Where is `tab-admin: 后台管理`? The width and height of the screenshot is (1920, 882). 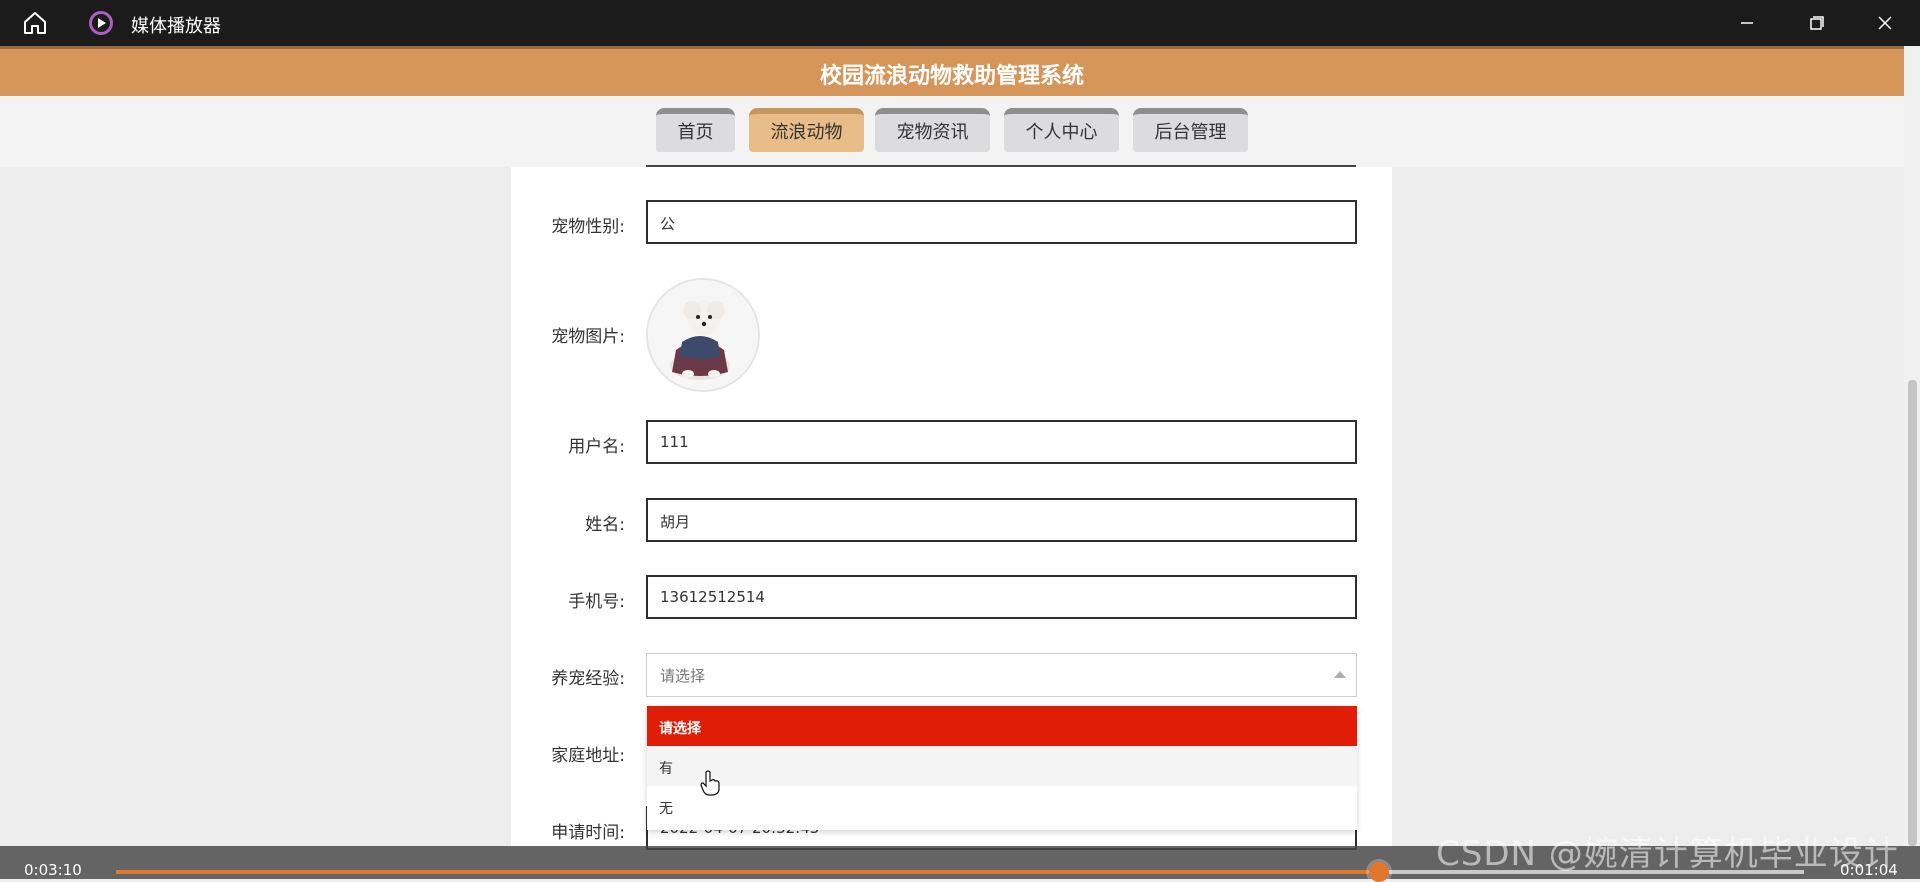
tab-admin: 后台管理 is located at coordinates (1190, 130).